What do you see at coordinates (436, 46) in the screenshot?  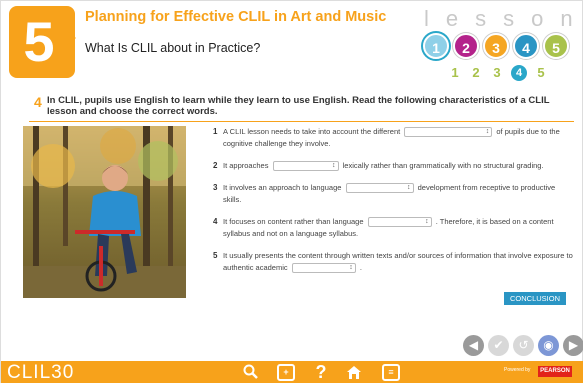 I see `lesson-circle-1: 1` at bounding box center [436, 46].